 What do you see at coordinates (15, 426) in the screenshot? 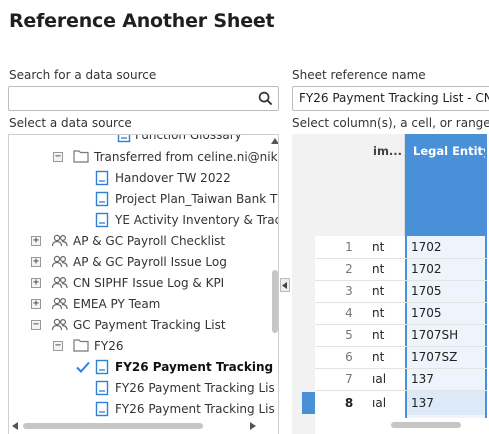
I see `scroll-left-icon` at bounding box center [15, 426].